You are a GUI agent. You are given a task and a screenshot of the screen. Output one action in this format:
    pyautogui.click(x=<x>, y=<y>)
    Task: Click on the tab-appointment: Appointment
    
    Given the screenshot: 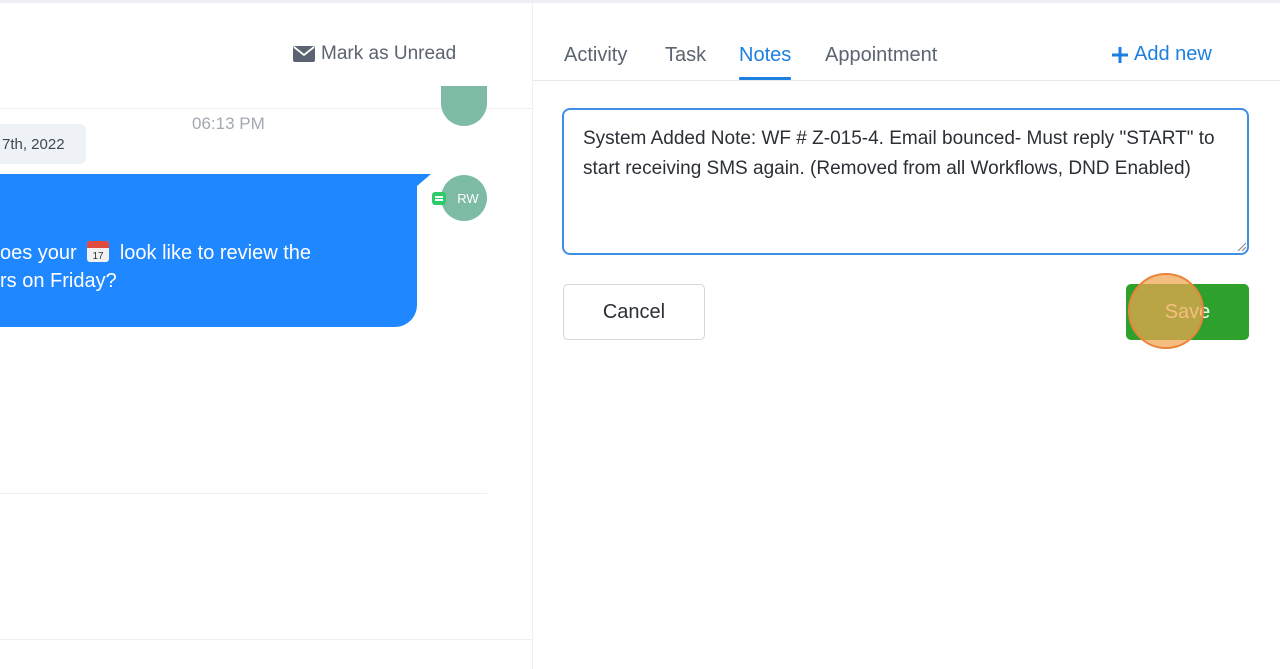 What is the action you would take?
    pyautogui.click(x=881, y=55)
    